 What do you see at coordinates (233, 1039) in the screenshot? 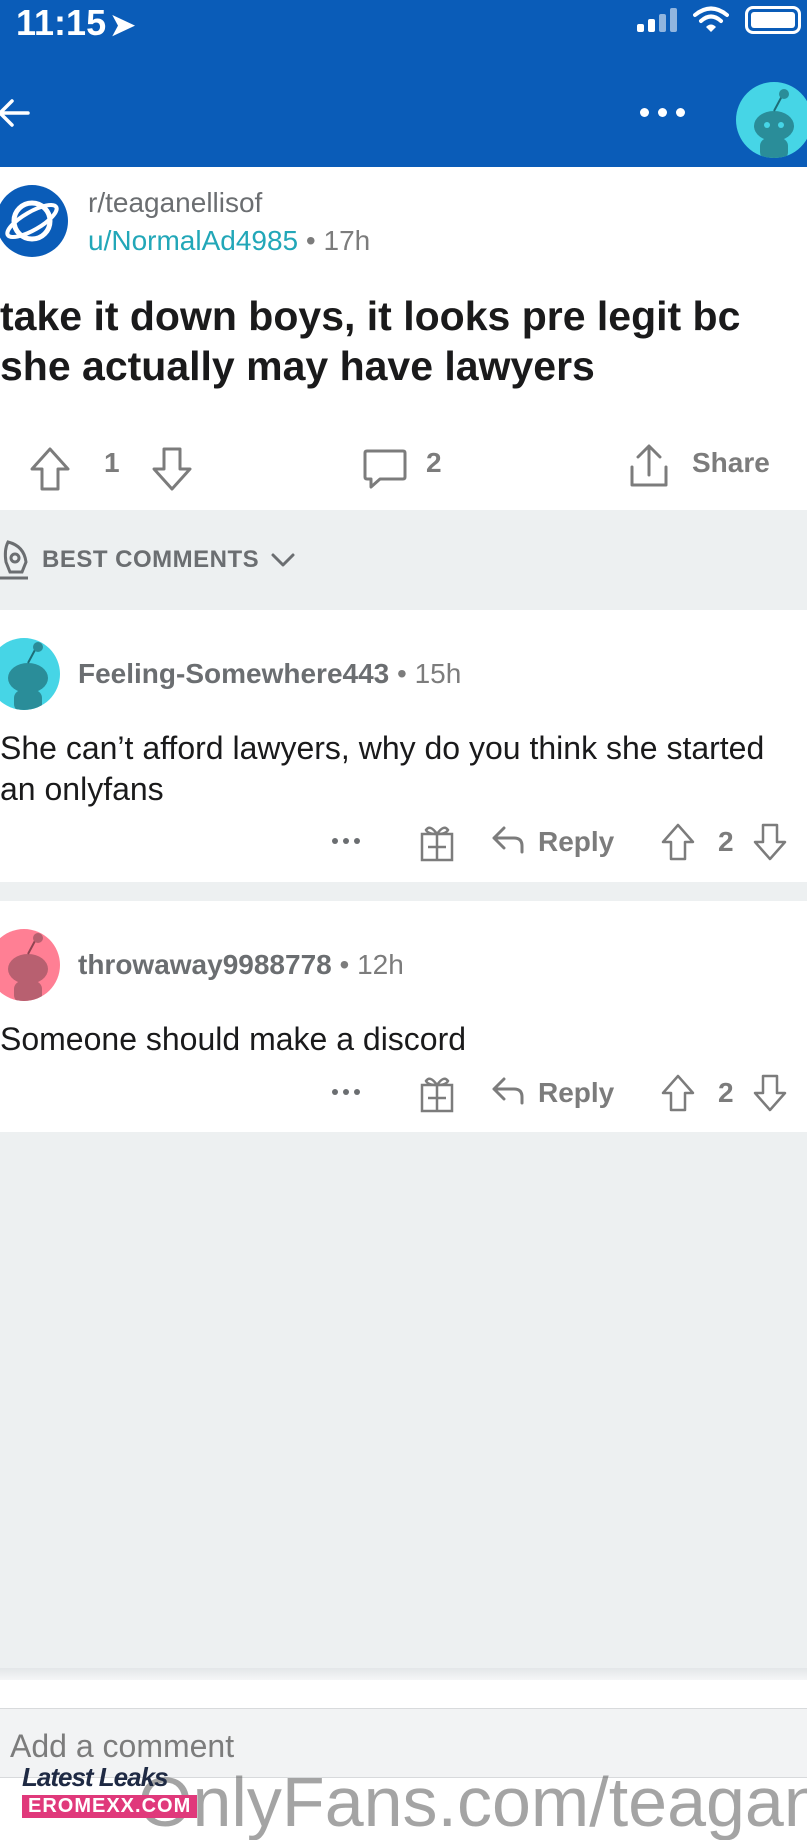
I see `comment-body: Someone should make a discord` at bounding box center [233, 1039].